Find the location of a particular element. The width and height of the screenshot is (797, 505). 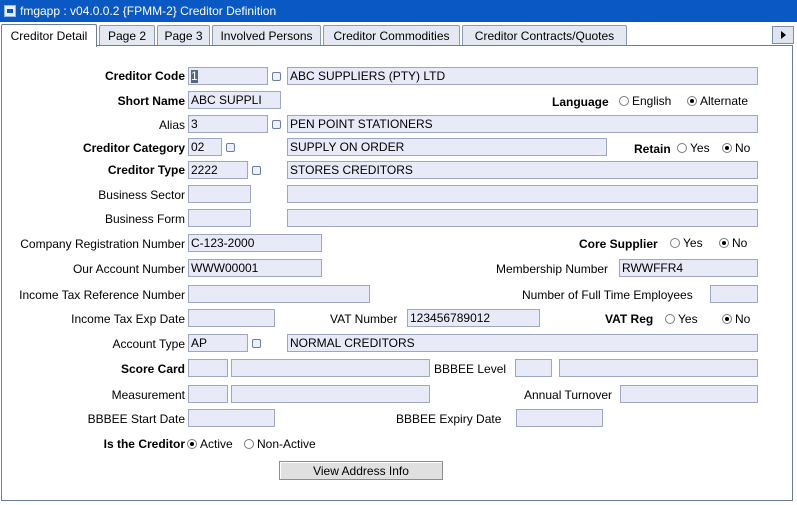

category-code-field: 02 is located at coordinates (205, 147).